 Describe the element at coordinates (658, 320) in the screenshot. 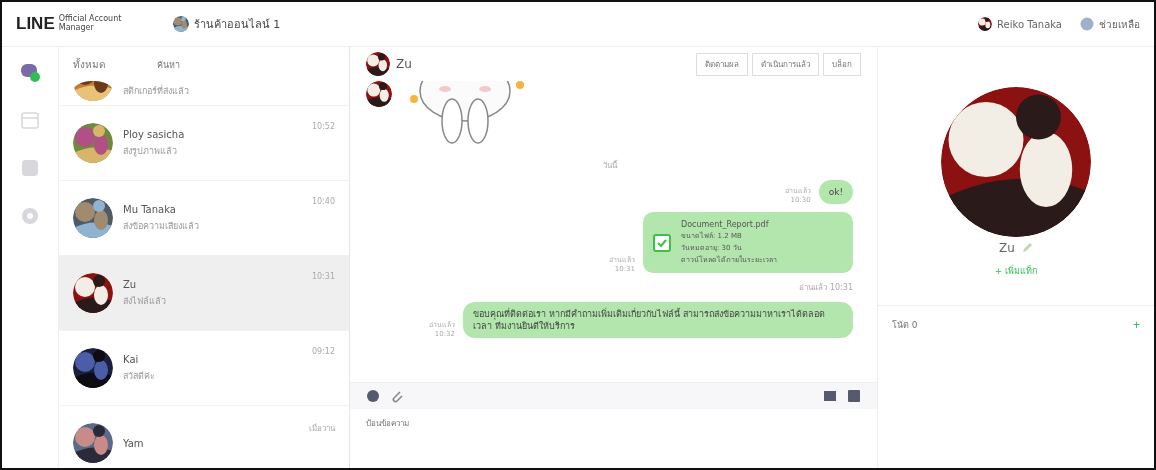

I see `message-bubble: ขอบคุณที่ติดต่อเรา หากมีคำถามเพิ่มเติมเกี่ยวกับไฟล์นี้ สามารถส่งข้อความมาหาเราได้ตลอดเวลา ทีมงานยินดีให้บริการ` at that location.